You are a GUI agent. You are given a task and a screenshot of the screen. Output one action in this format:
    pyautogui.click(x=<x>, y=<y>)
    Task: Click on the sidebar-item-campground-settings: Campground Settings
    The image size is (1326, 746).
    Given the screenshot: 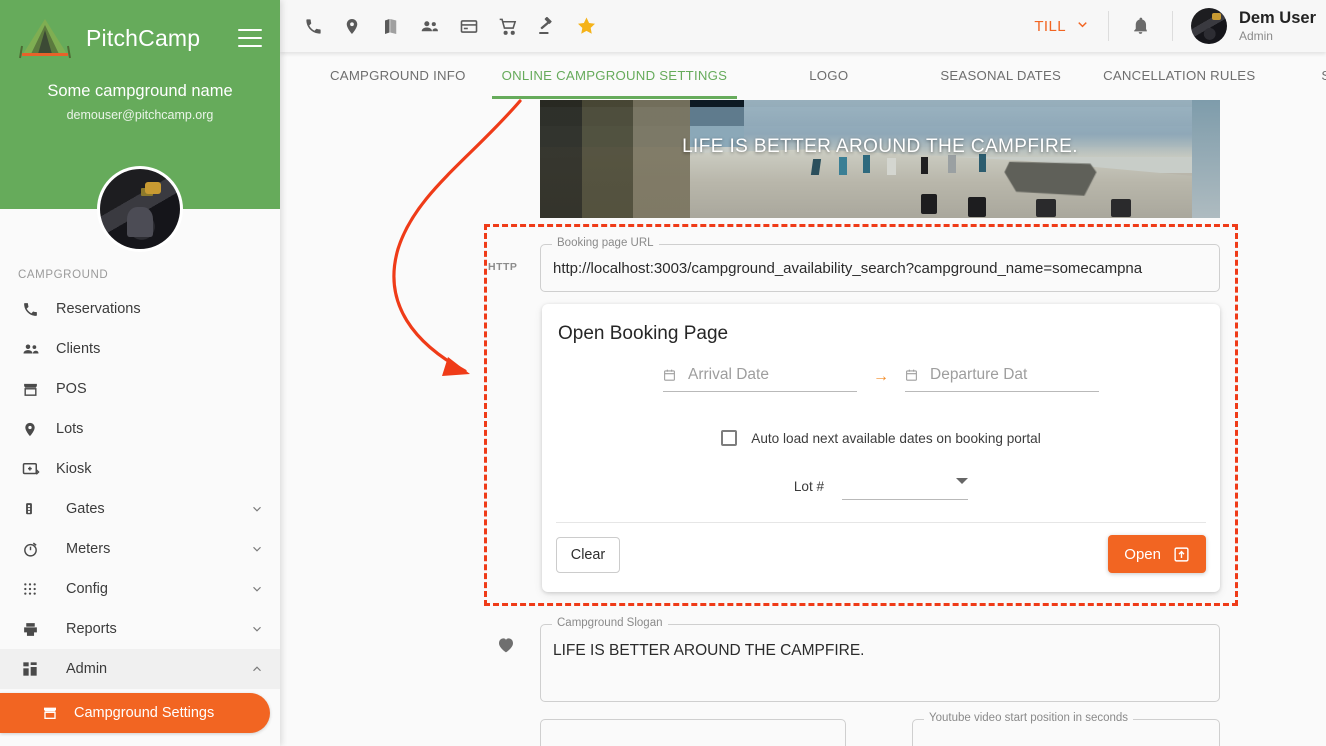 What is the action you would take?
    pyautogui.click(x=135, y=713)
    